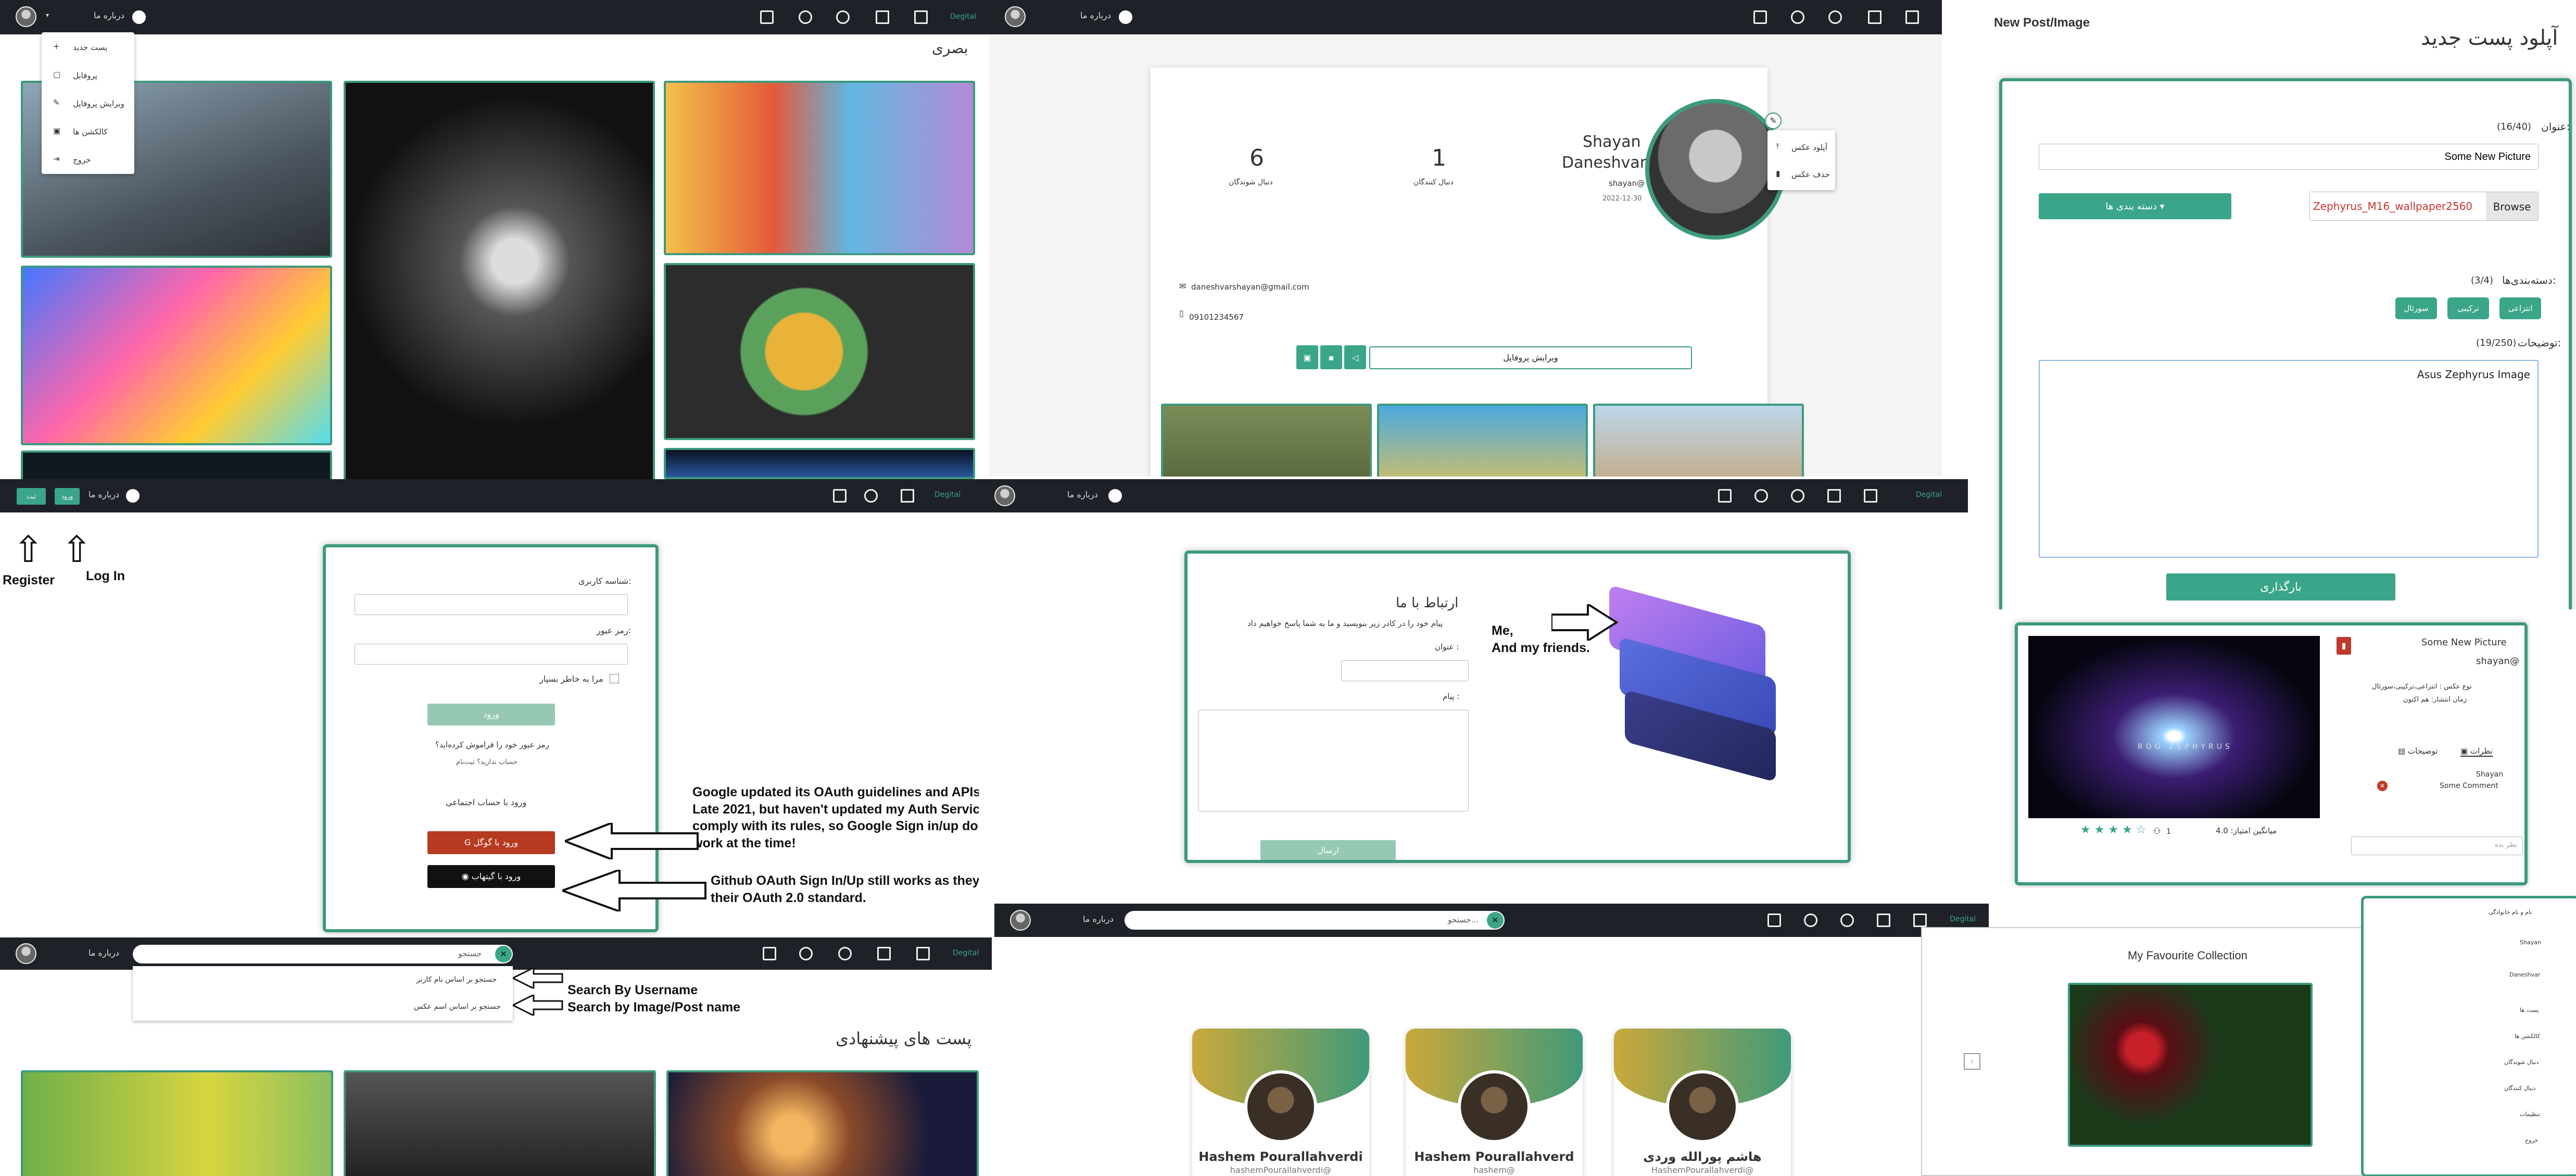 Image resolution: width=2576 pixels, height=1176 pixels. Describe the element at coordinates (491, 654) in the screenshot. I see `password-input` at that location.